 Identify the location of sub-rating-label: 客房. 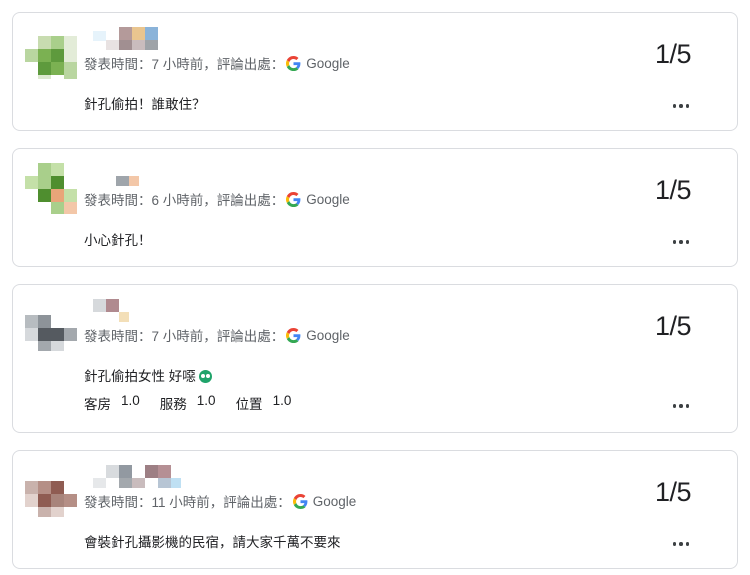
(97, 404).